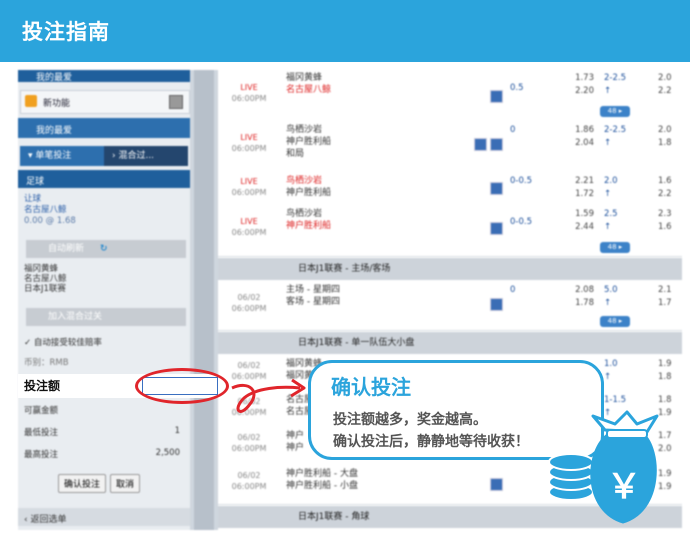 The height and width of the screenshot is (538, 690). Describe the element at coordinates (313, 290) in the screenshot. I see `home-team: 主场 - 星期四` at that location.